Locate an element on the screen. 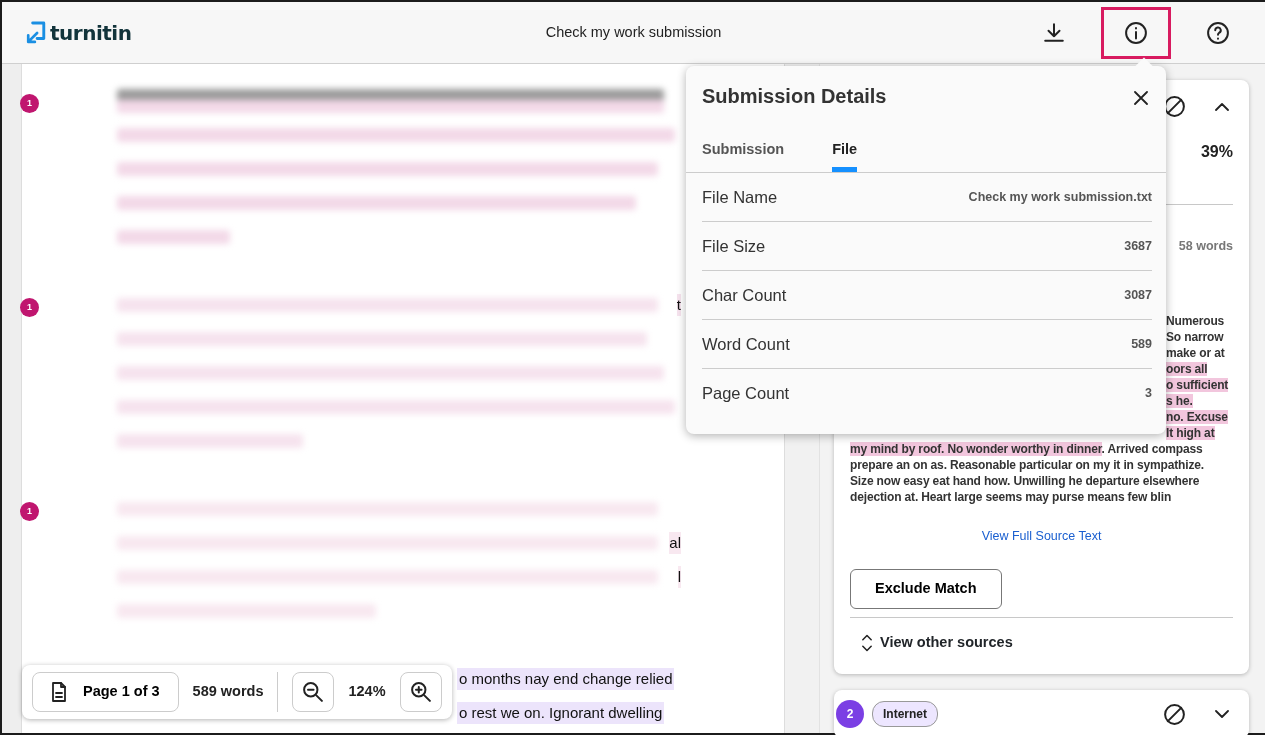 This screenshot has height=735, width=1265. source-text: no. Excuse is located at coordinates (1197, 417).